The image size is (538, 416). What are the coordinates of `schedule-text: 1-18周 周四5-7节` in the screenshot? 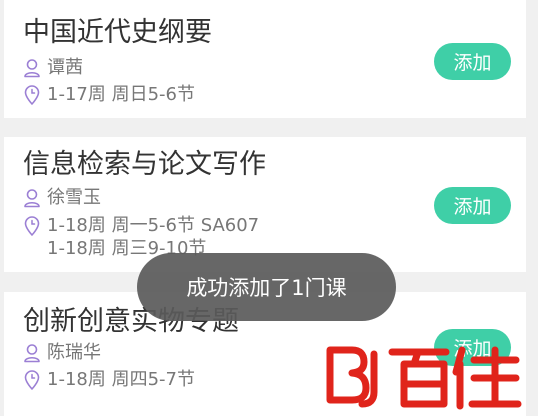 It's located at (121, 379).